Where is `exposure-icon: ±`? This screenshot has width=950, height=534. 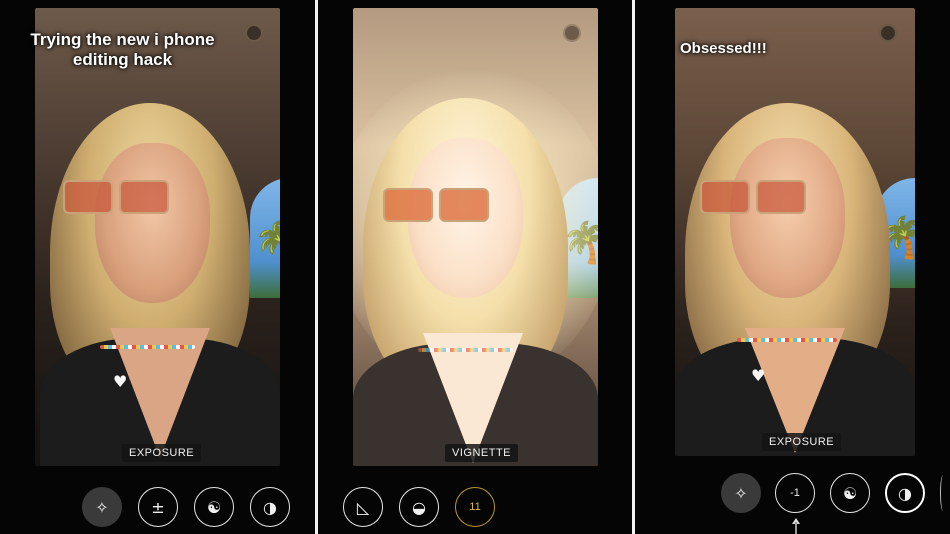
exposure-icon: ± is located at coordinates (158, 507).